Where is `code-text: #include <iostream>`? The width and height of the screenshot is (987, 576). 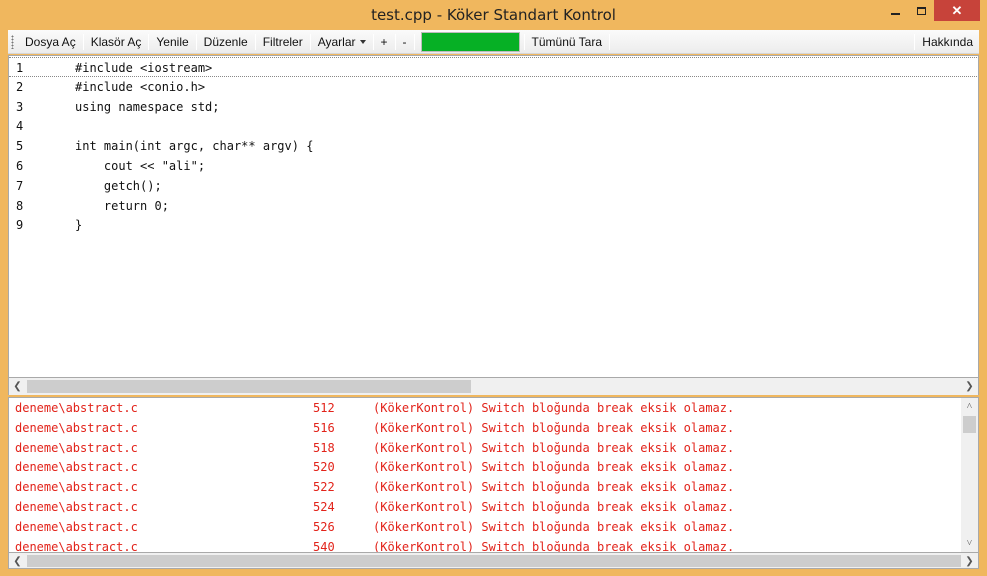 code-text: #include <iostream> is located at coordinates (143, 68).